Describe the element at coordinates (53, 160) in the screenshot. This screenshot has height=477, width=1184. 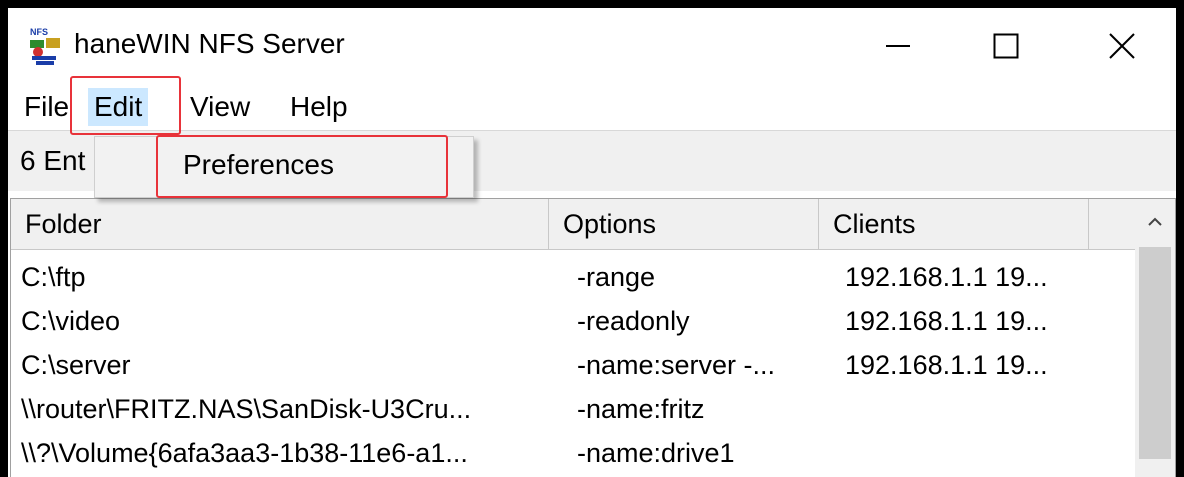
I see `entries-count: 6 Ent` at that location.